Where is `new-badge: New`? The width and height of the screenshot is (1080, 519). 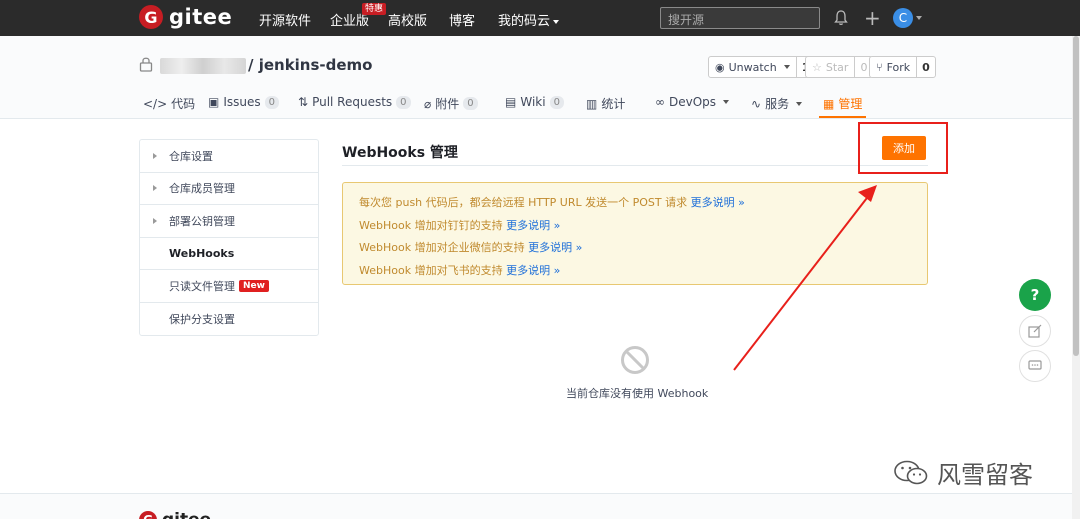
new-badge: New is located at coordinates (254, 285).